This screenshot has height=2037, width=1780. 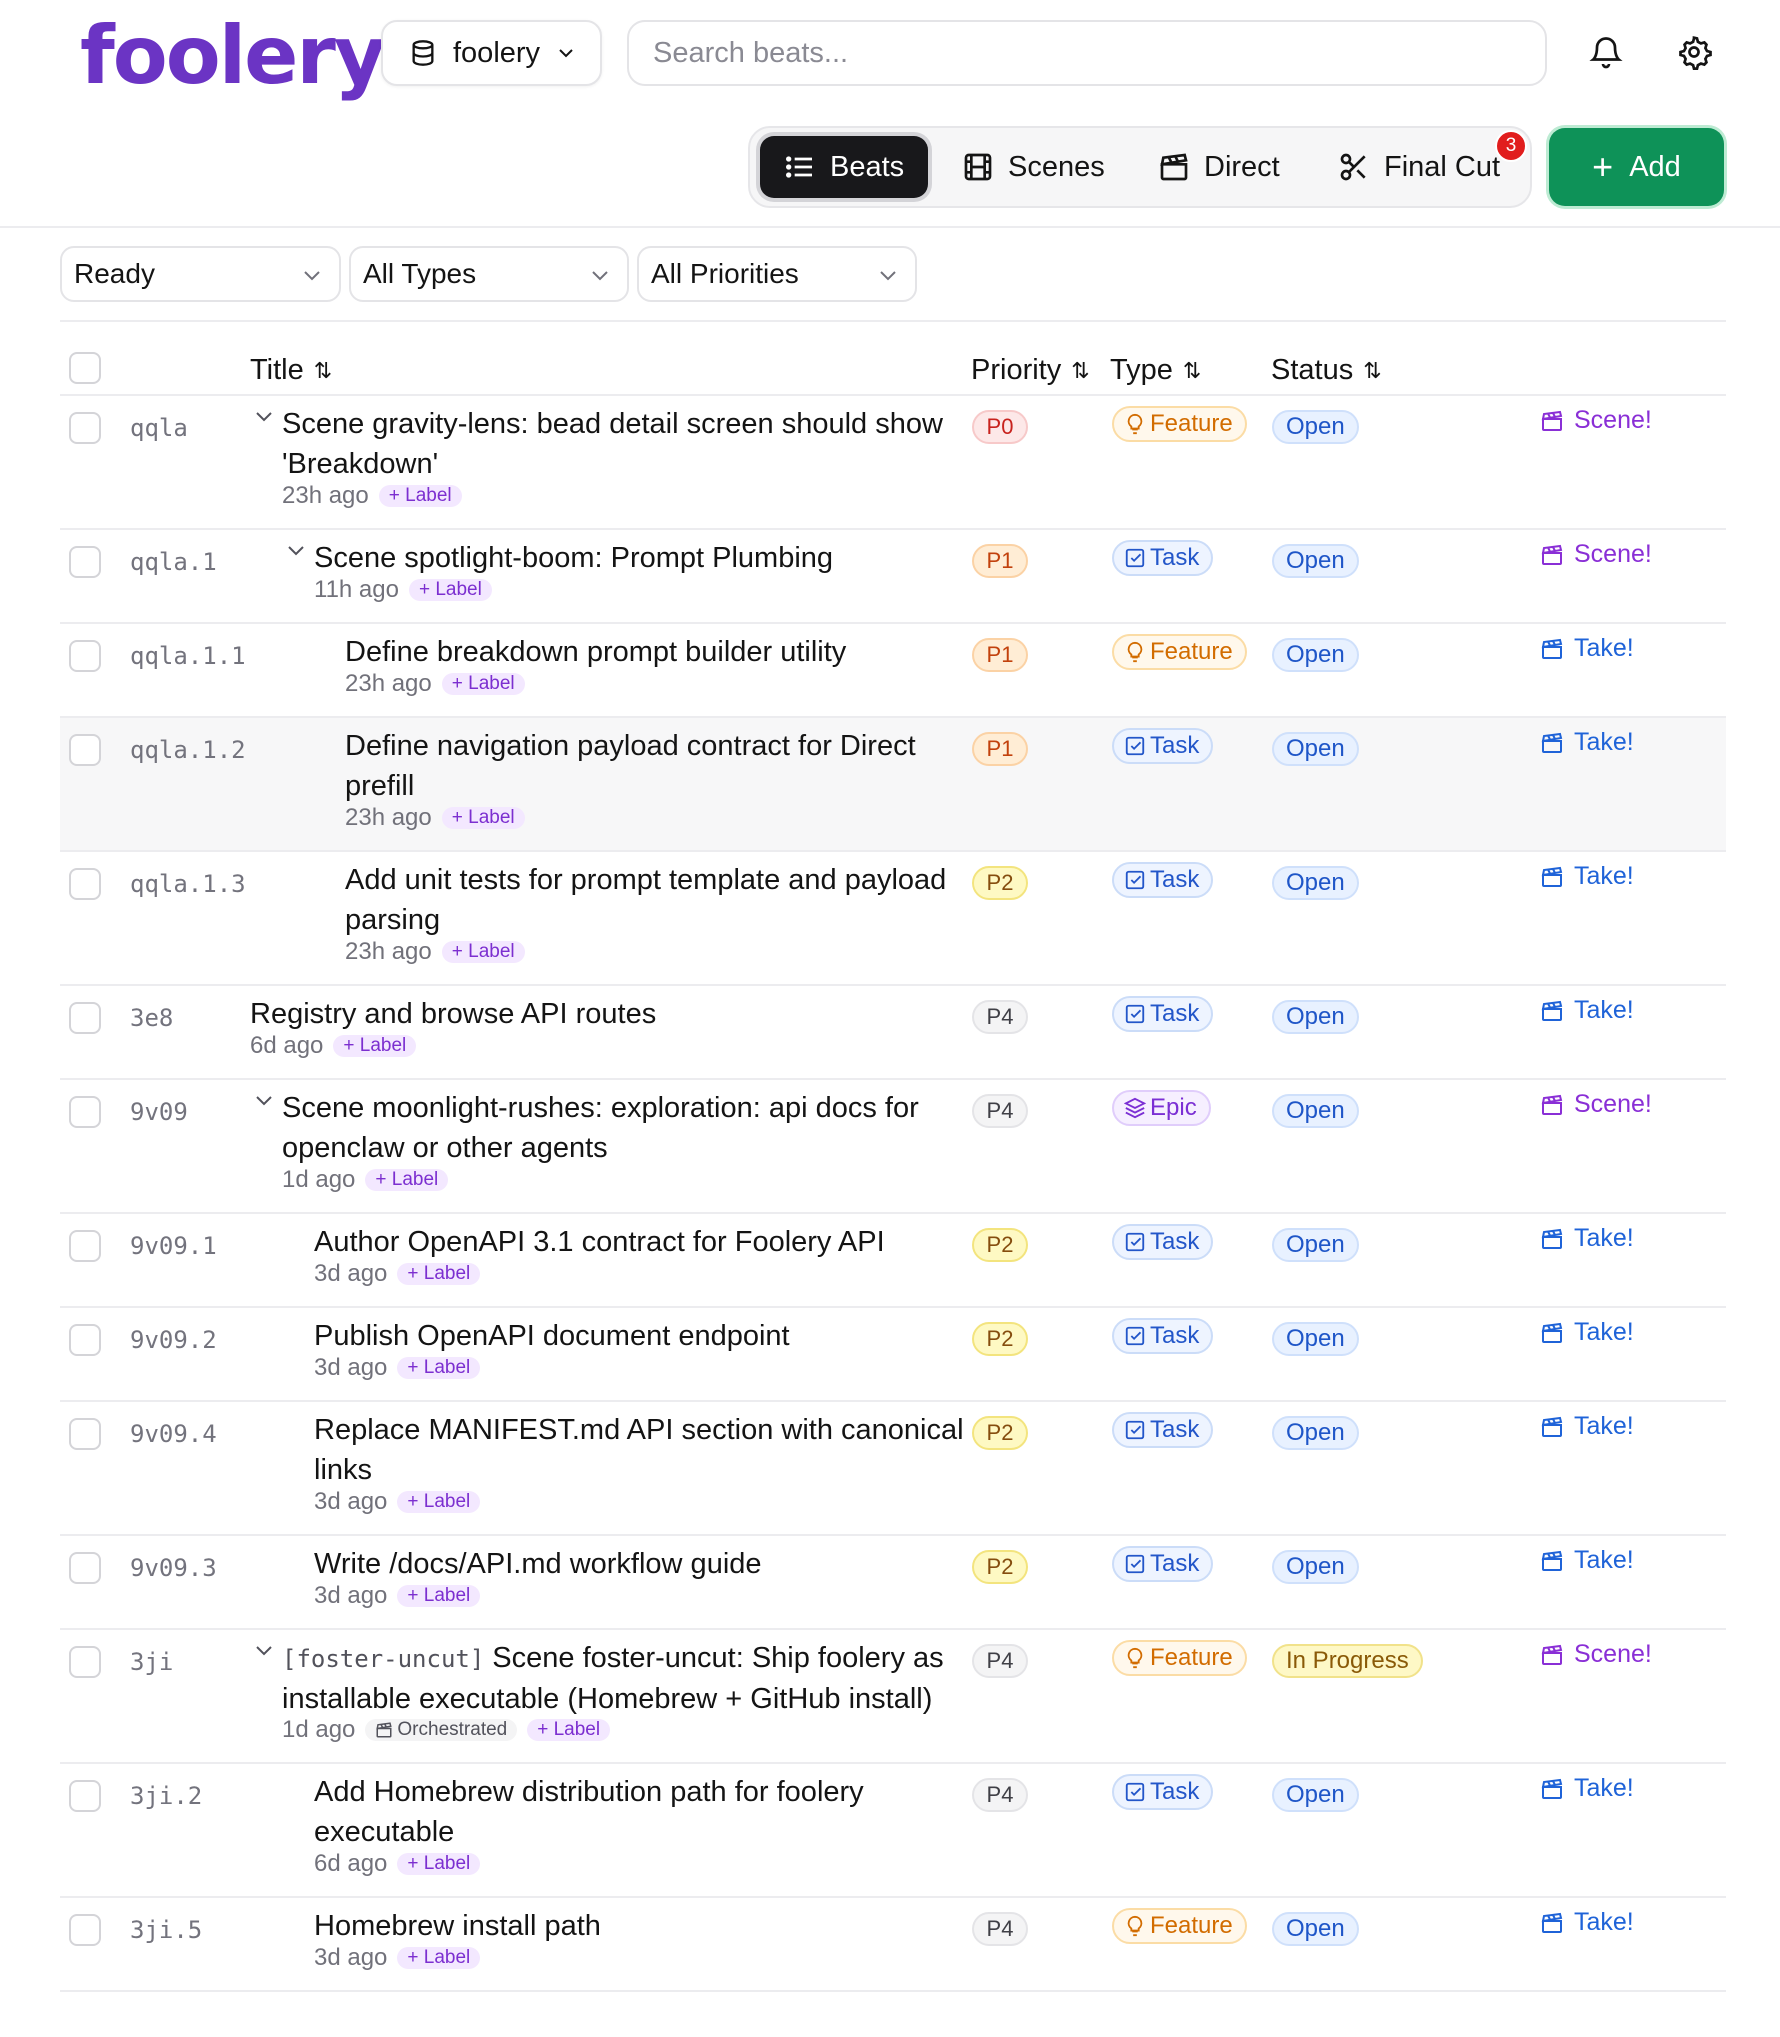 I want to click on tab-scenes: Scenes, so click(x=1033, y=167).